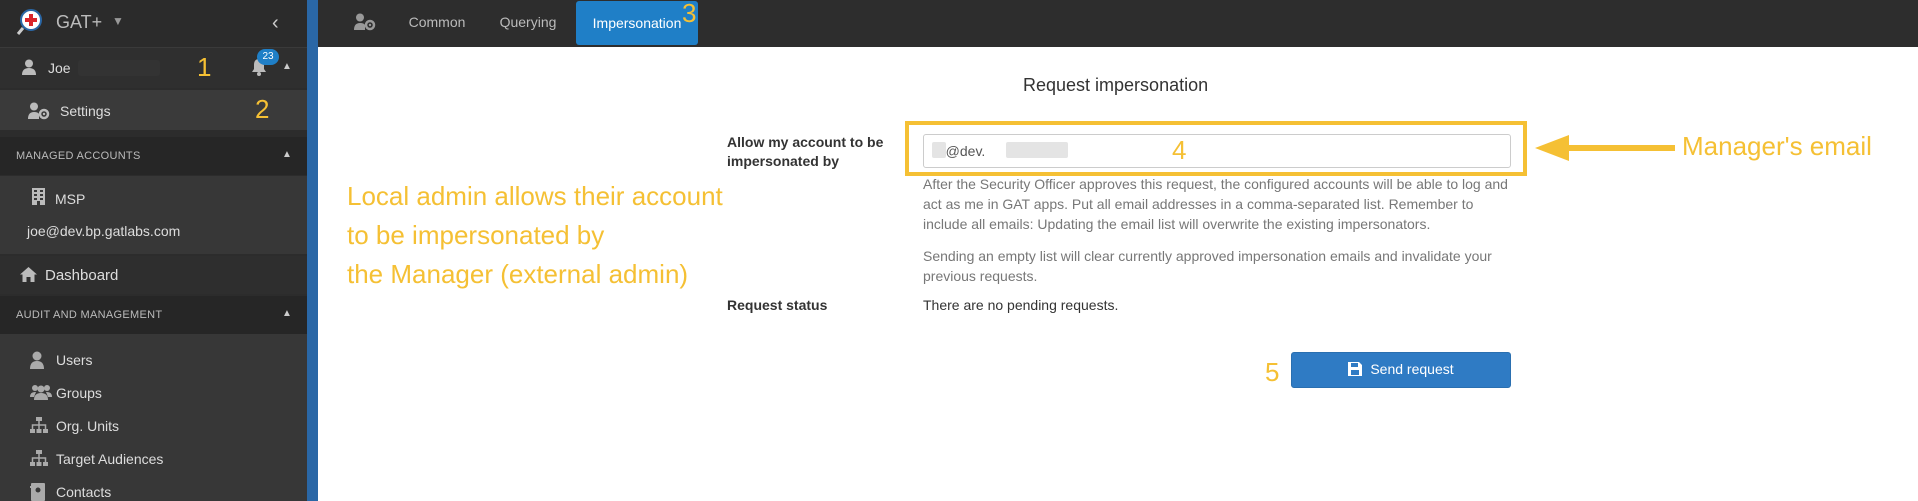 The height and width of the screenshot is (501, 1918). I want to click on sidebar-item-label: Target Audiences, so click(110, 459).